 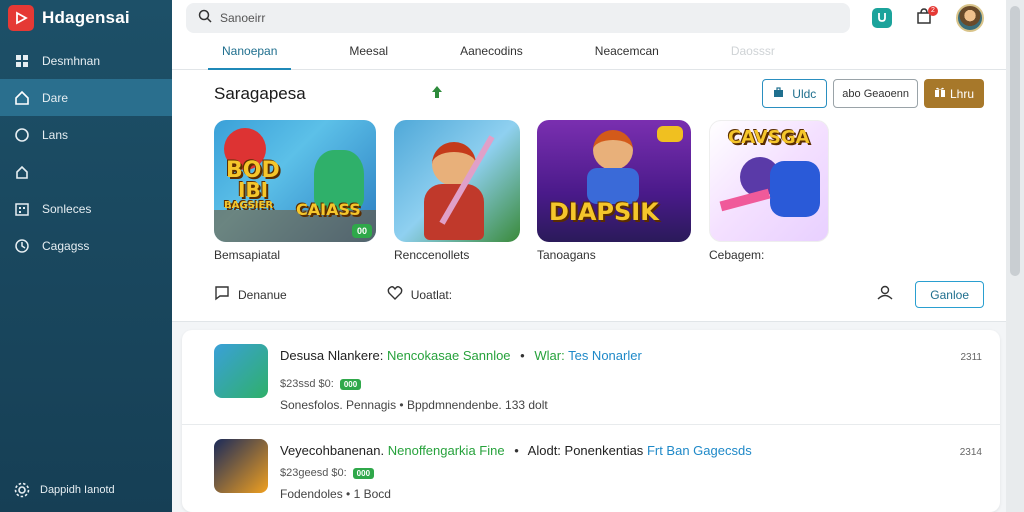 I want to click on art-text: DIAPSIK, so click(x=604, y=212).